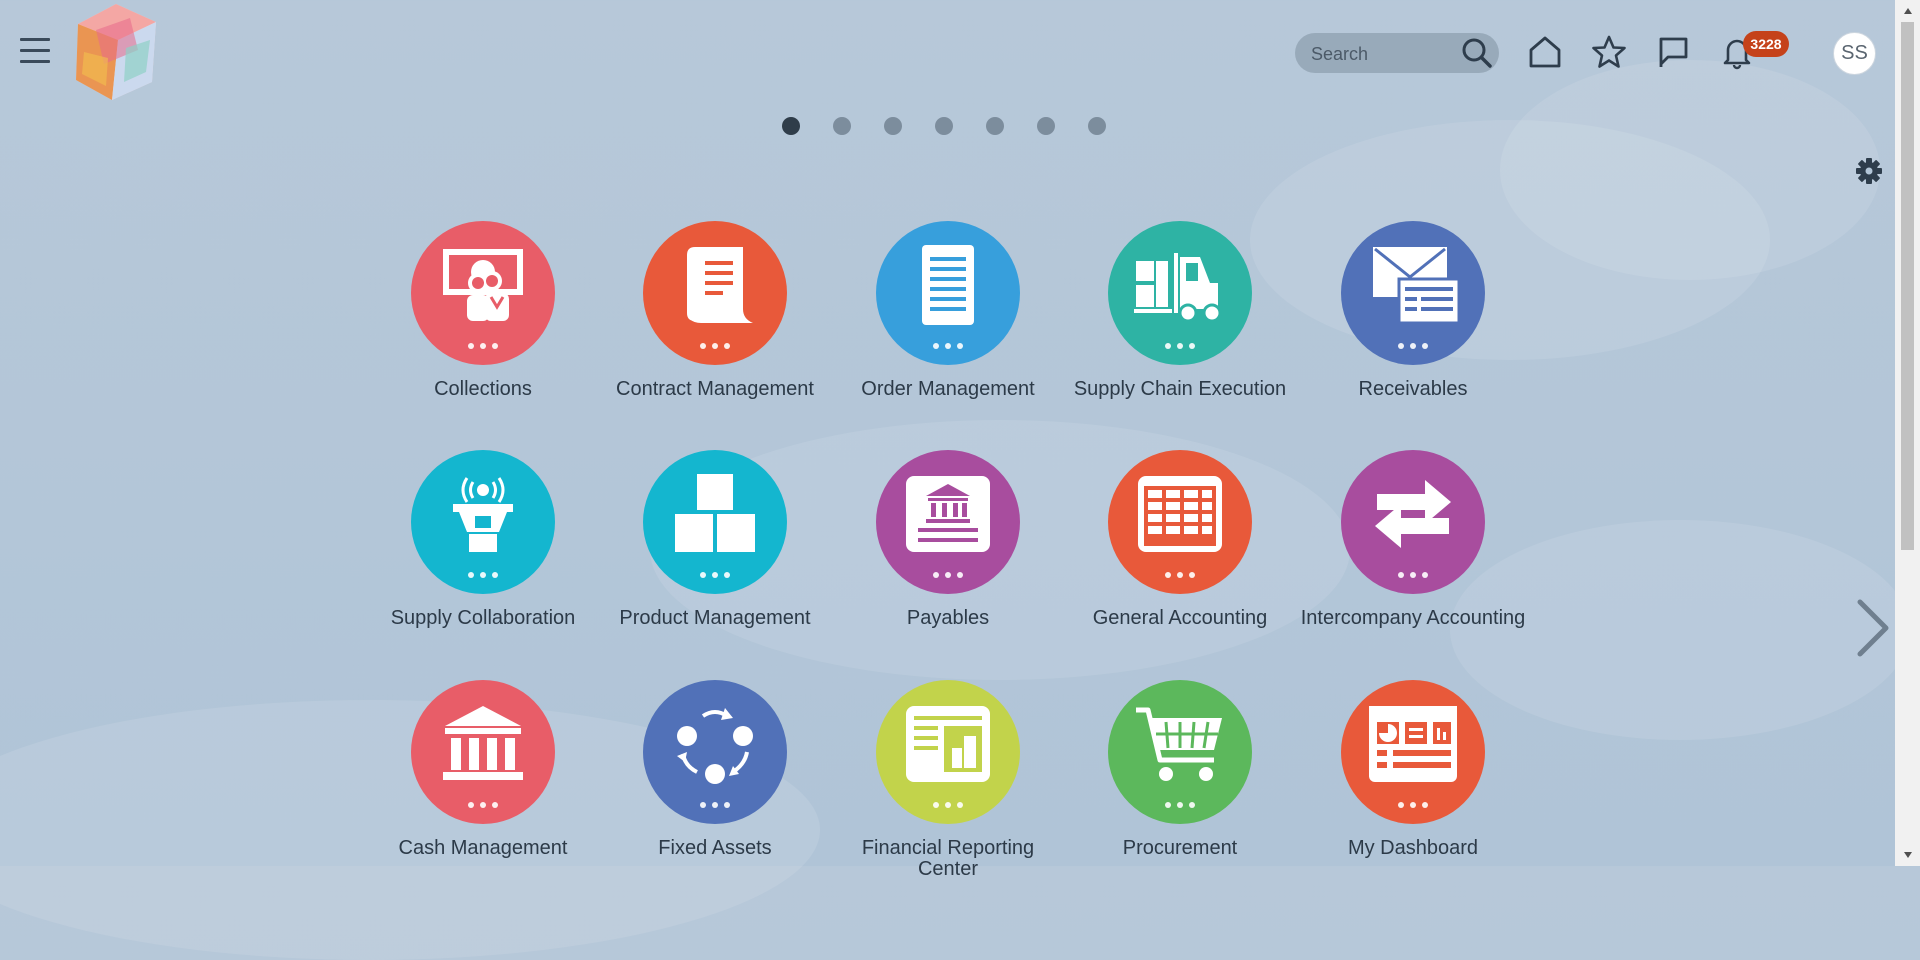 Image resolution: width=1920 pixels, height=960 pixels. I want to click on invoice-envelope-icon, so click(1413, 293).